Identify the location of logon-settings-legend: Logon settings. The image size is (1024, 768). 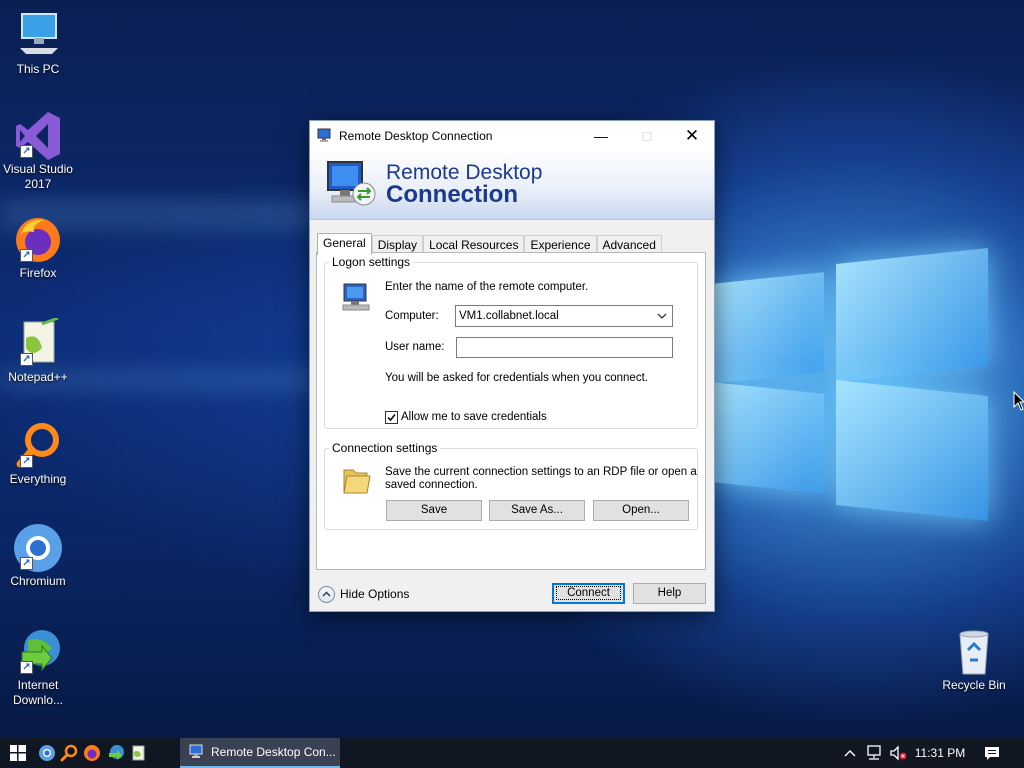
(371, 262).